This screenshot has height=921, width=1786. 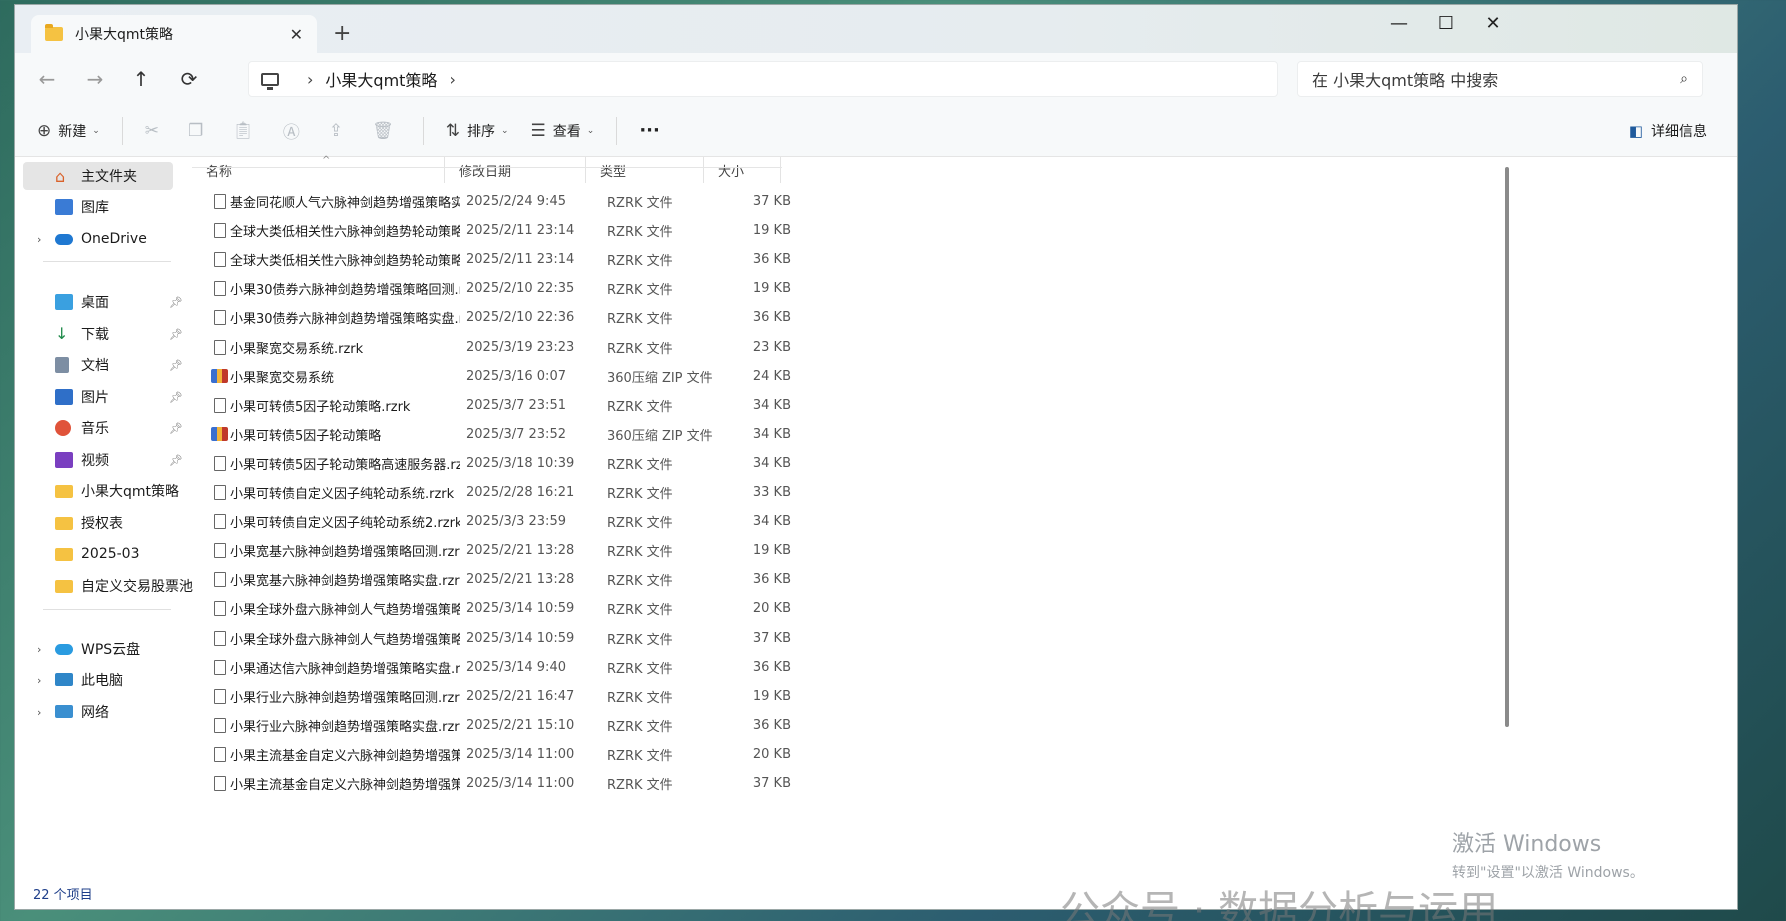 What do you see at coordinates (506, 376) in the screenshot?
I see `file-row: 小果聚宽交易系统 2025/3/16 0:07 360压缩 ZIP 文件 24 KB` at bounding box center [506, 376].